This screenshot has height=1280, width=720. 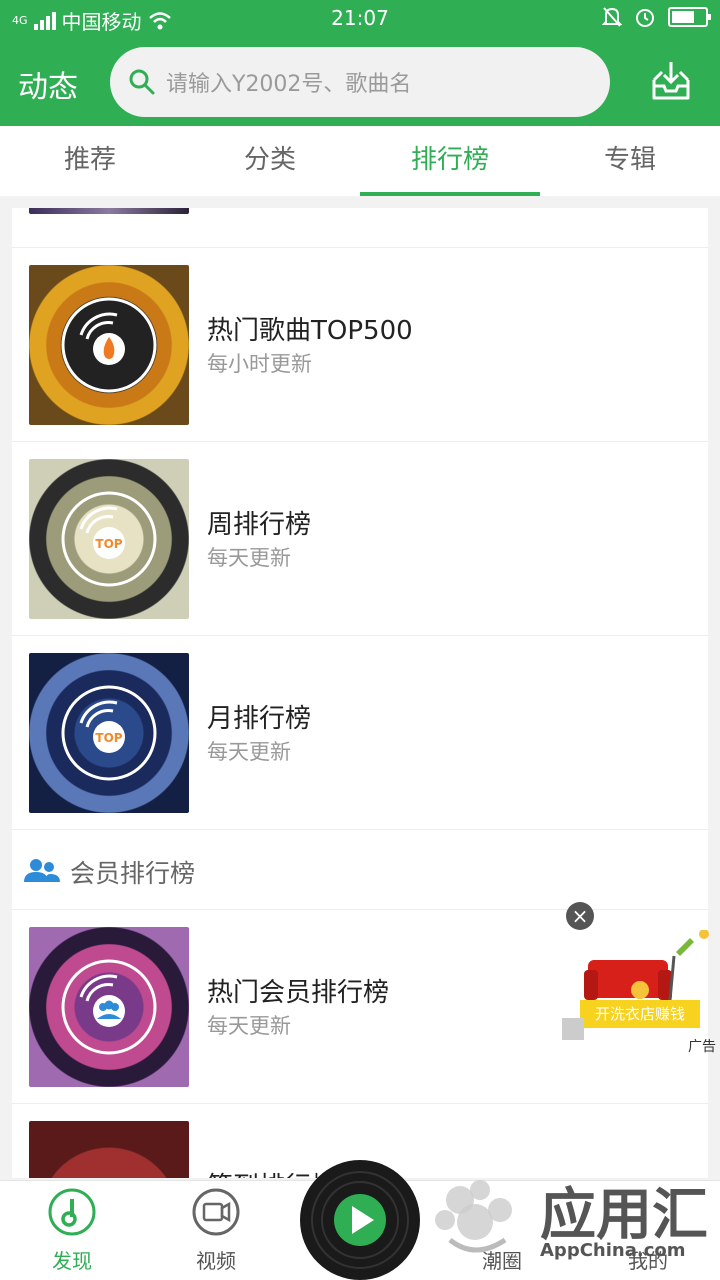 I want to click on silent-icon, so click(x=612, y=17).